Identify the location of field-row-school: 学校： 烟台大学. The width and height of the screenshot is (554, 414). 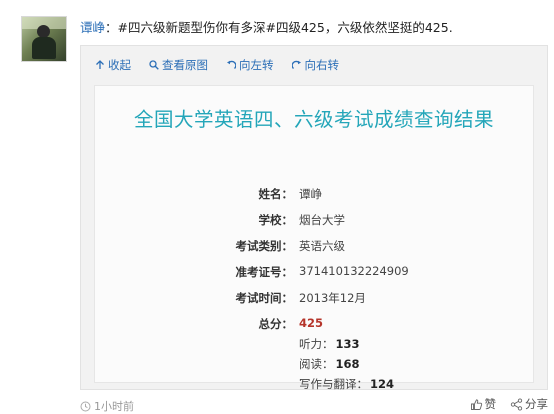
(315, 220).